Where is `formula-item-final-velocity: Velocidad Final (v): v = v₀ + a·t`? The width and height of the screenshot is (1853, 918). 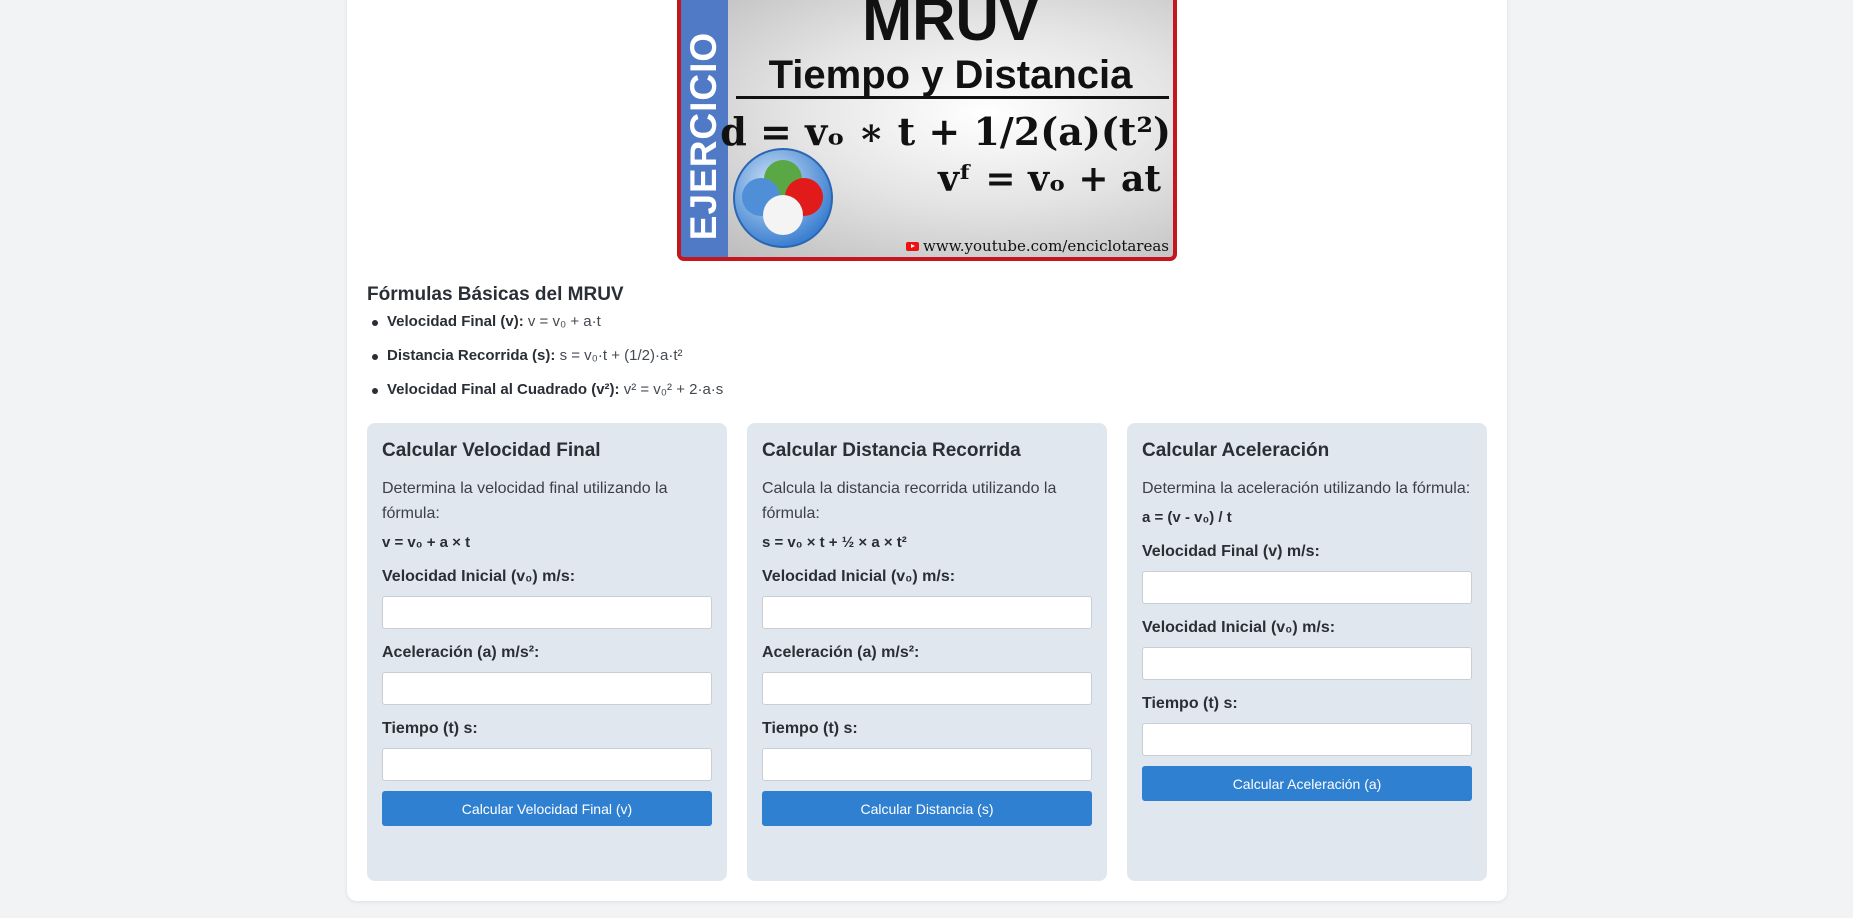
formula-item-final-velocity: Velocidad Final (v): v = v₀ + a·t is located at coordinates (546, 329).